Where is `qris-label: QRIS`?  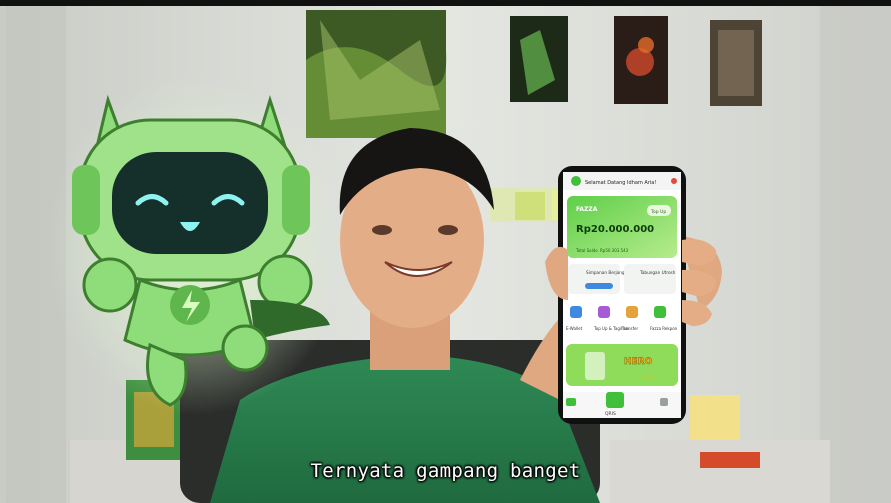 qris-label: QRIS is located at coordinates (610, 414).